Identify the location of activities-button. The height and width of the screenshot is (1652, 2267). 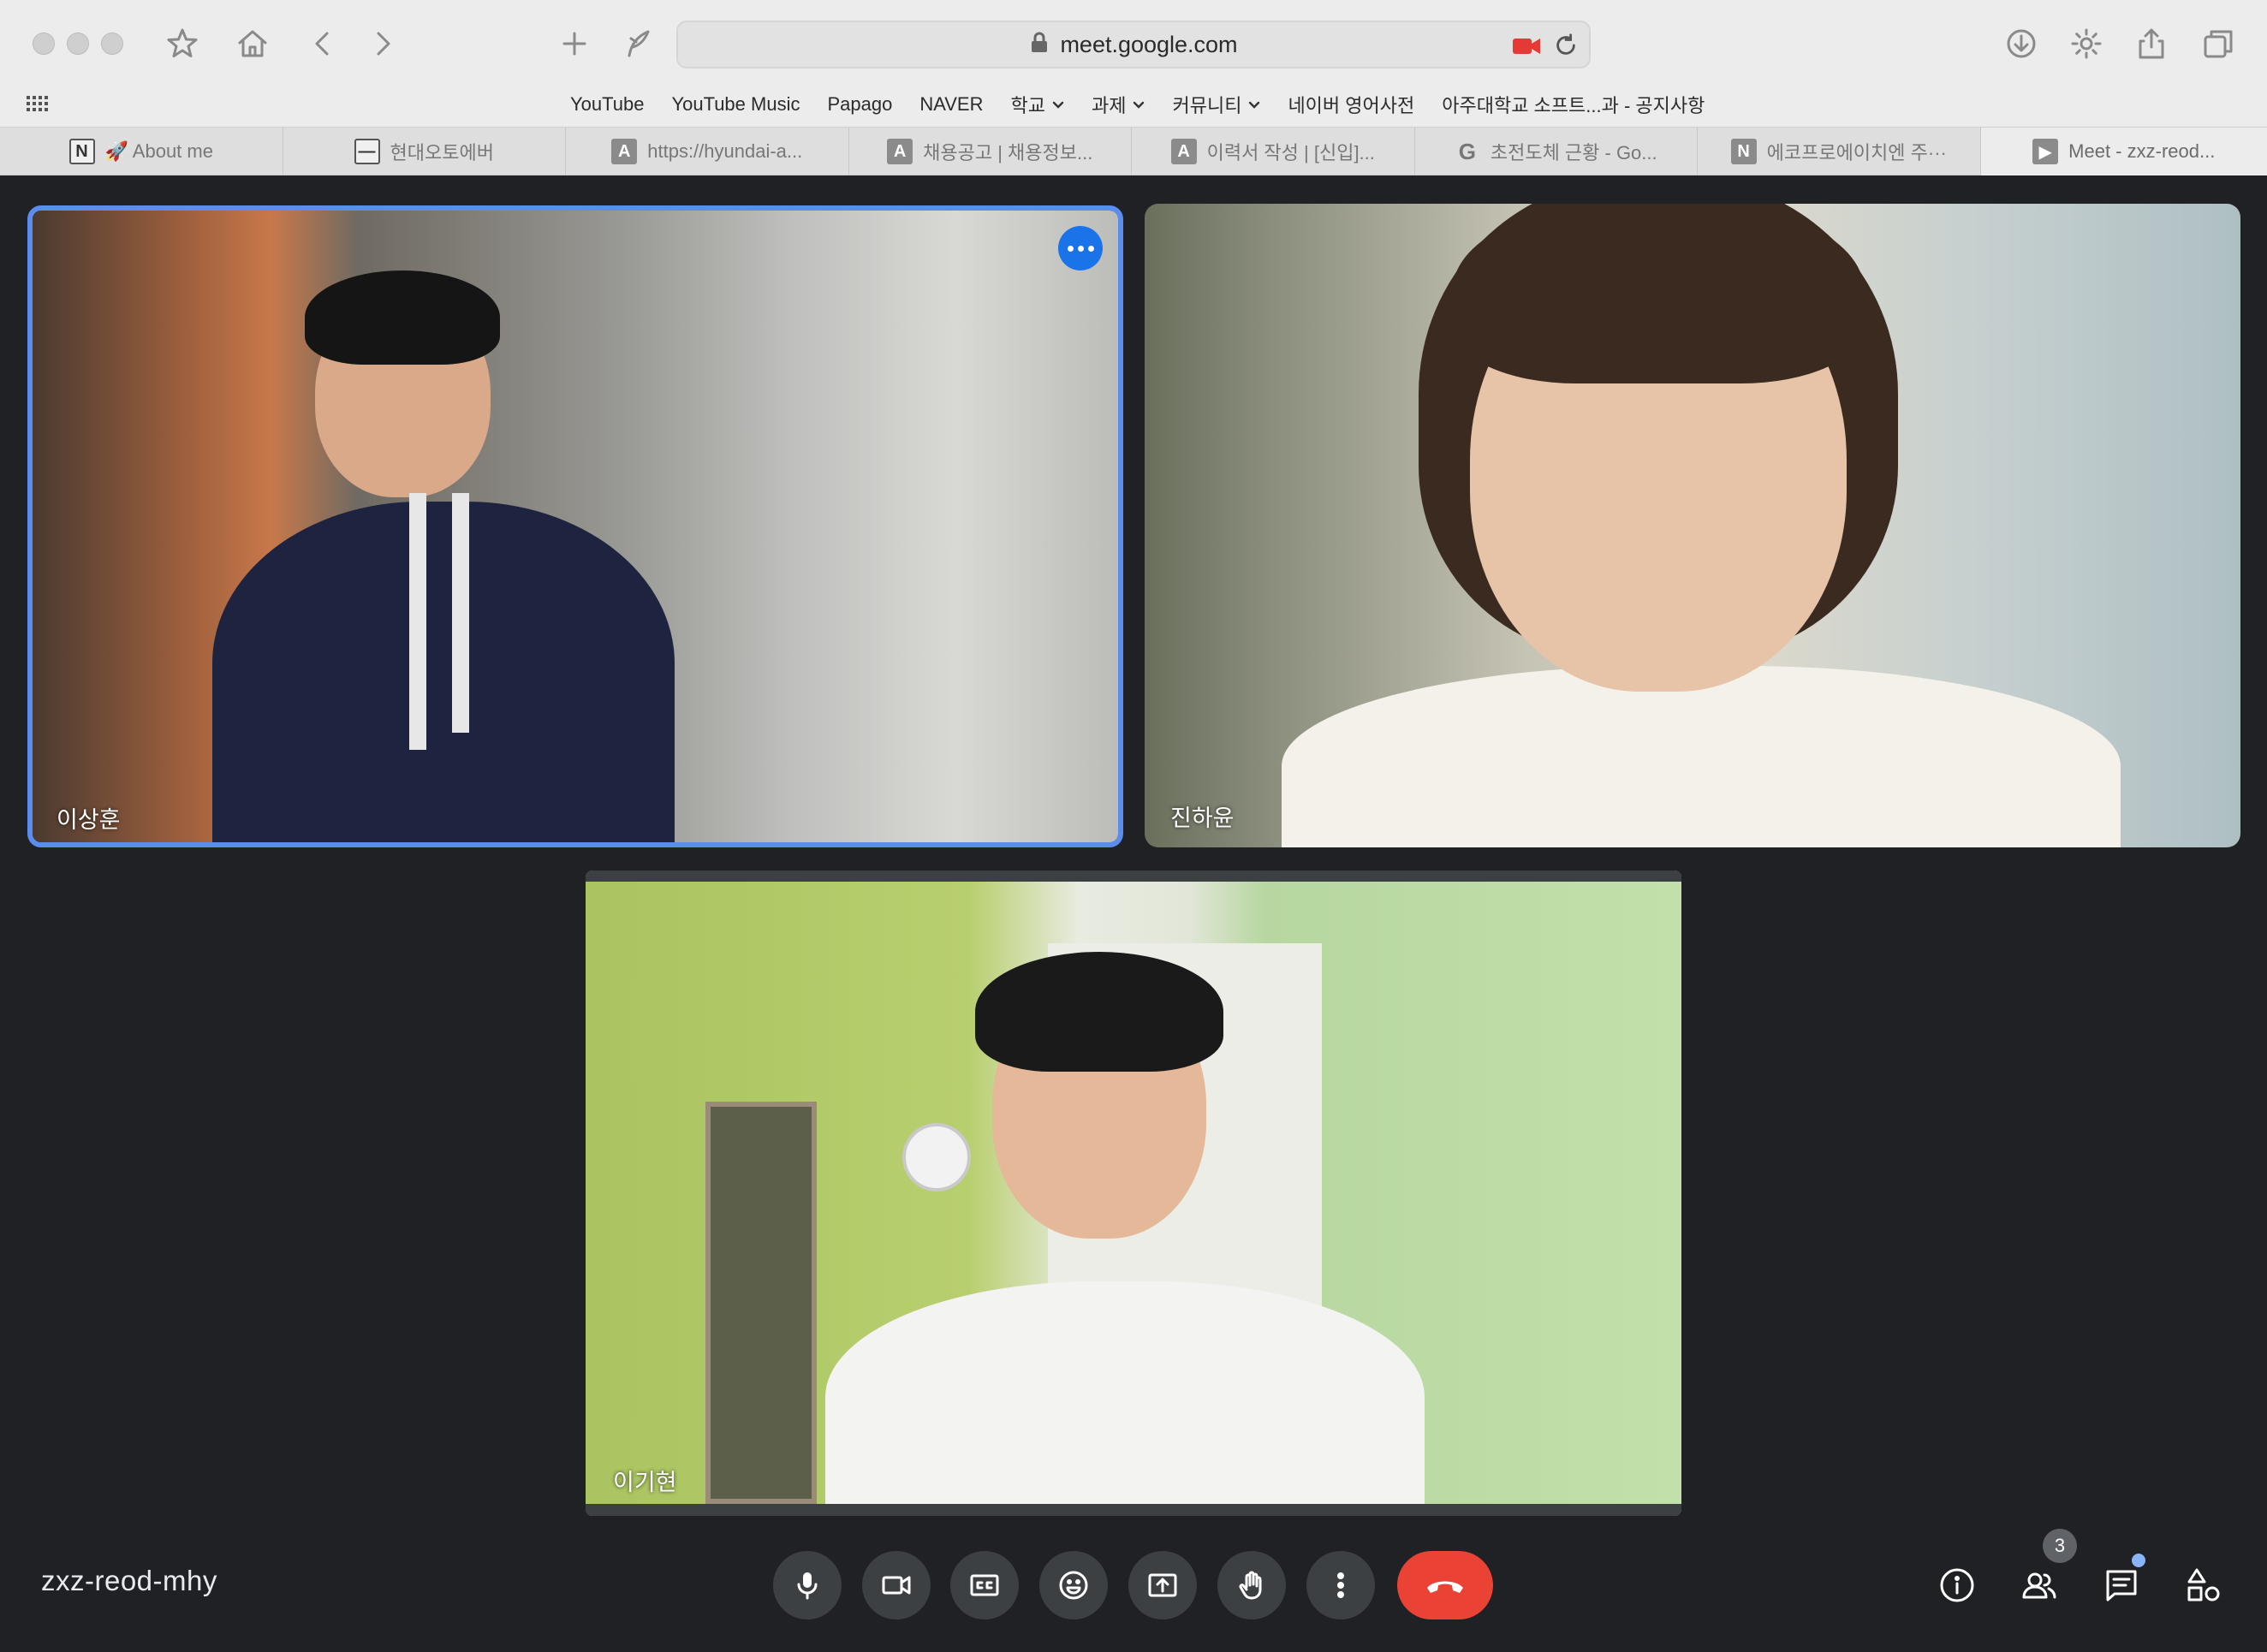
(2203, 1586).